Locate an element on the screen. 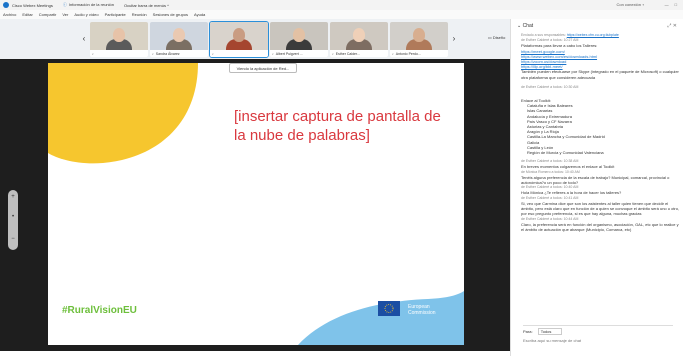  recipient-label: Para: is located at coordinates (528, 331).